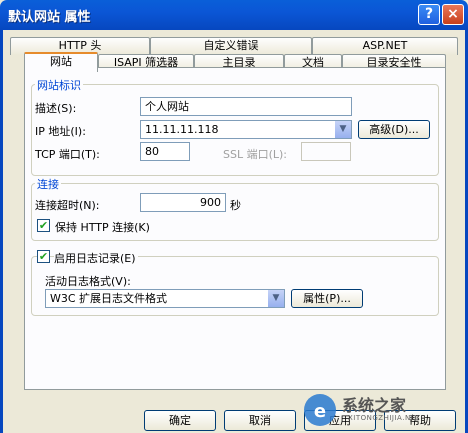  What do you see at coordinates (180, 420) in the screenshot?
I see `ok-button: 确定` at bounding box center [180, 420].